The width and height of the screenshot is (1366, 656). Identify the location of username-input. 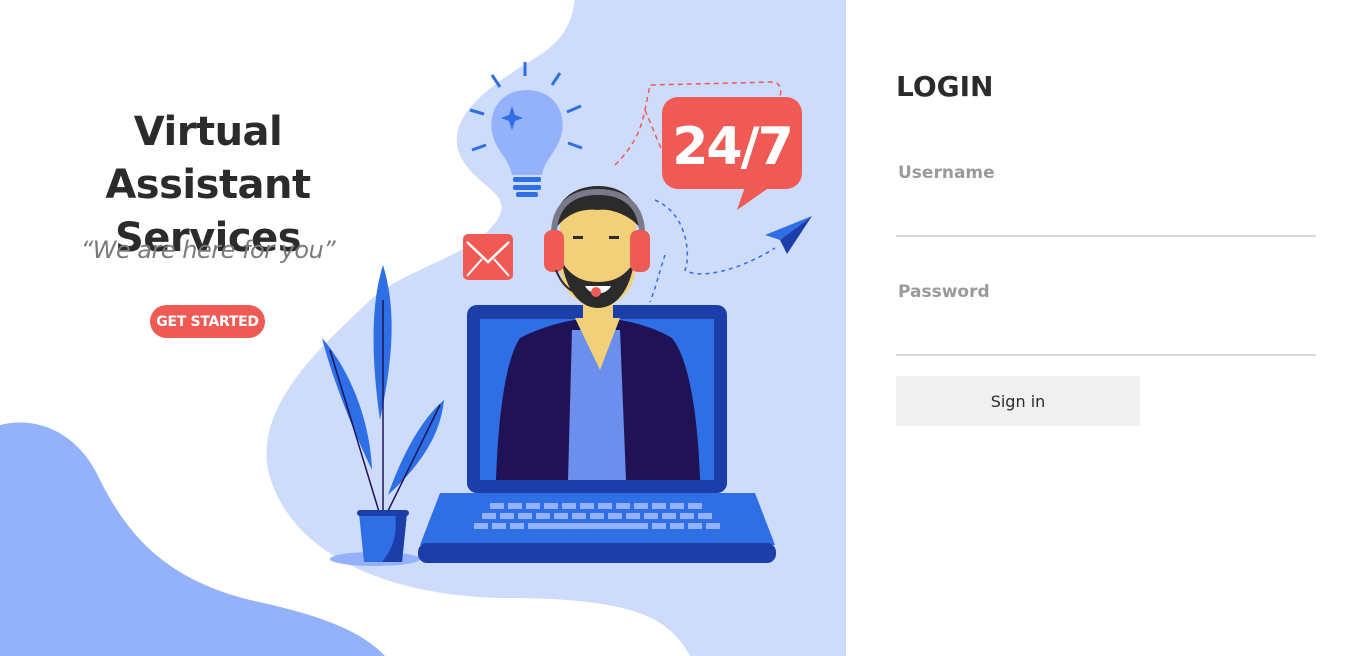
(1106, 218).